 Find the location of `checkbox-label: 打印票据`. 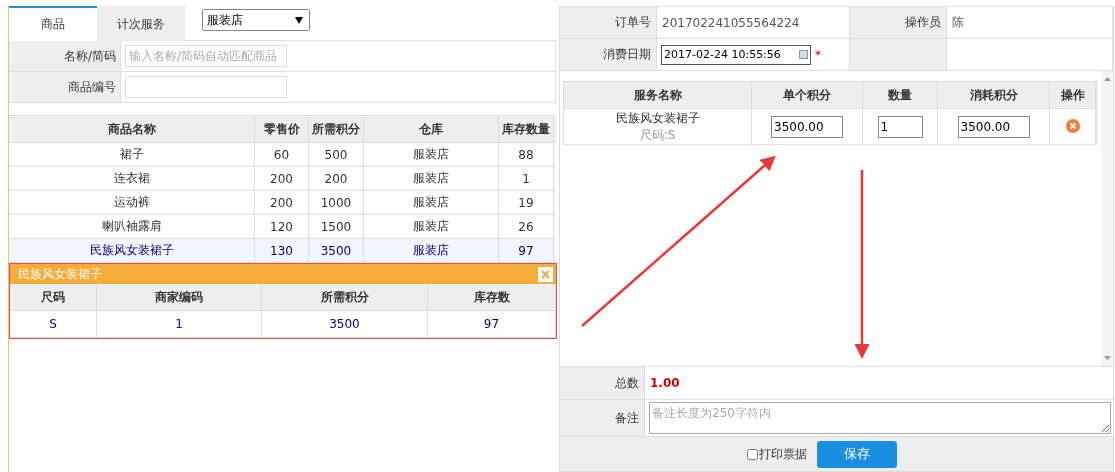

checkbox-label: 打印票据 is located at coordinates (782, 454).